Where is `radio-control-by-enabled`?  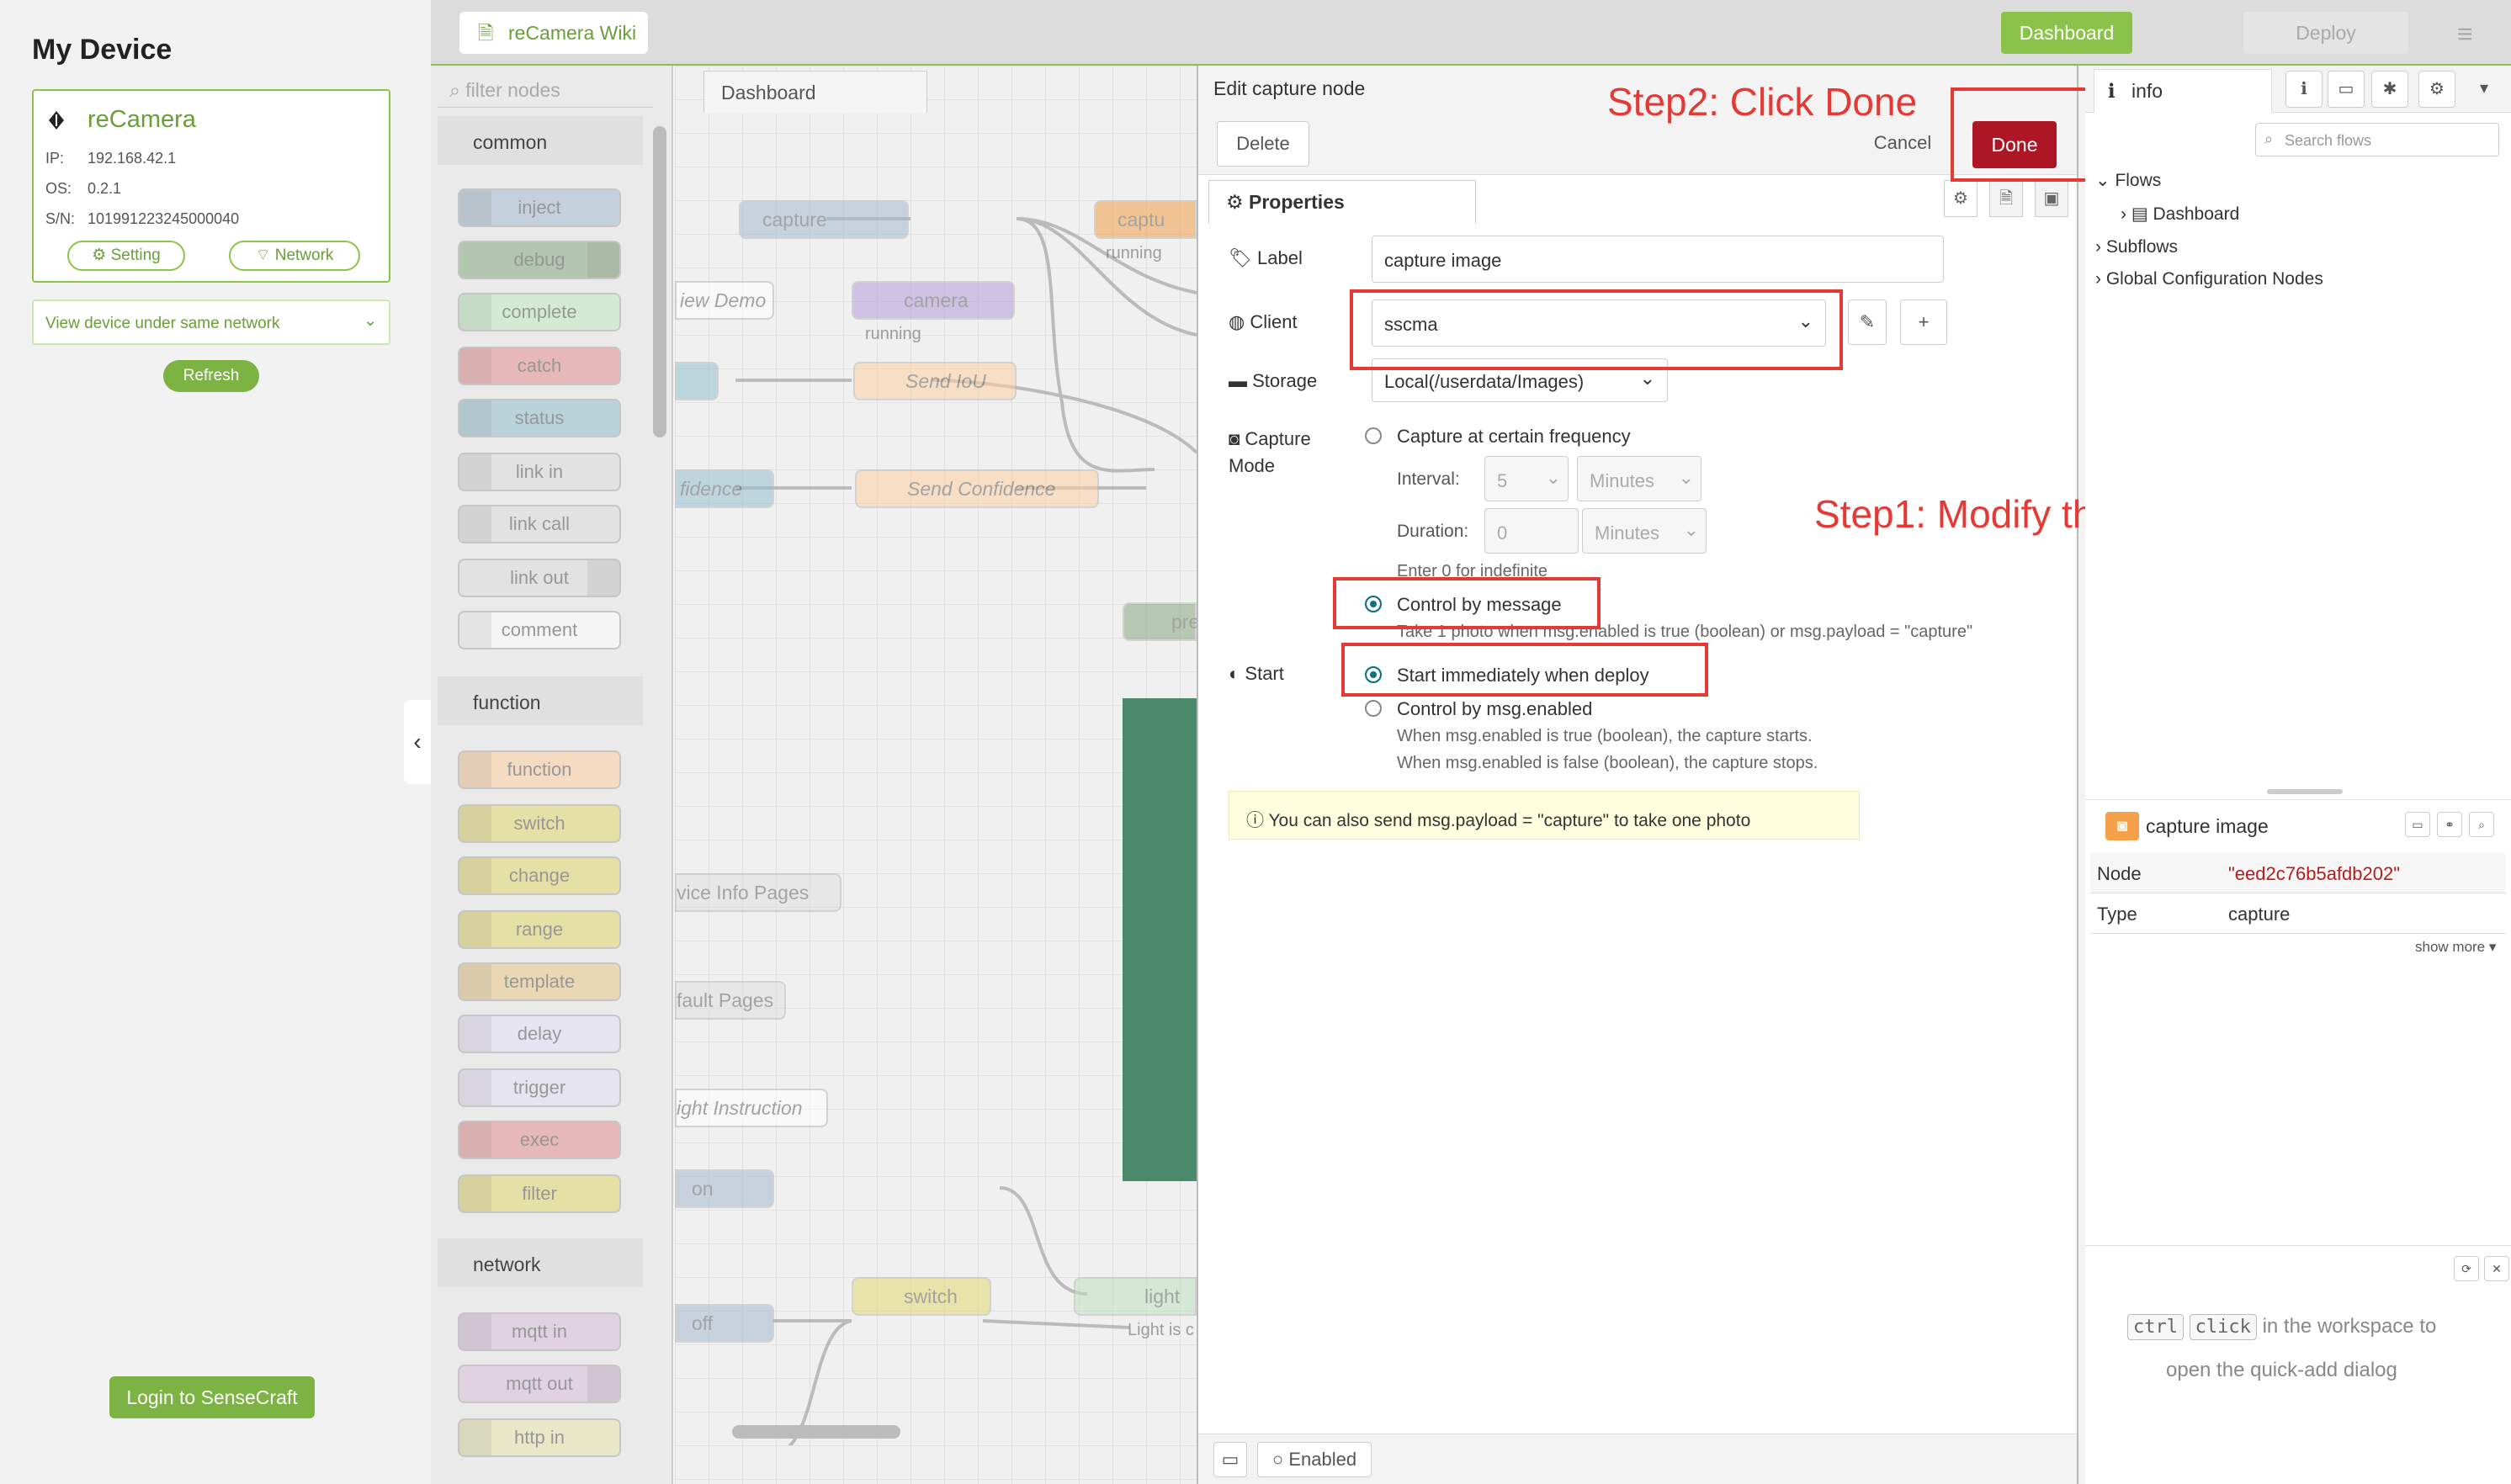 radio-control-by-enabled is located at coordinates (1374, 708).